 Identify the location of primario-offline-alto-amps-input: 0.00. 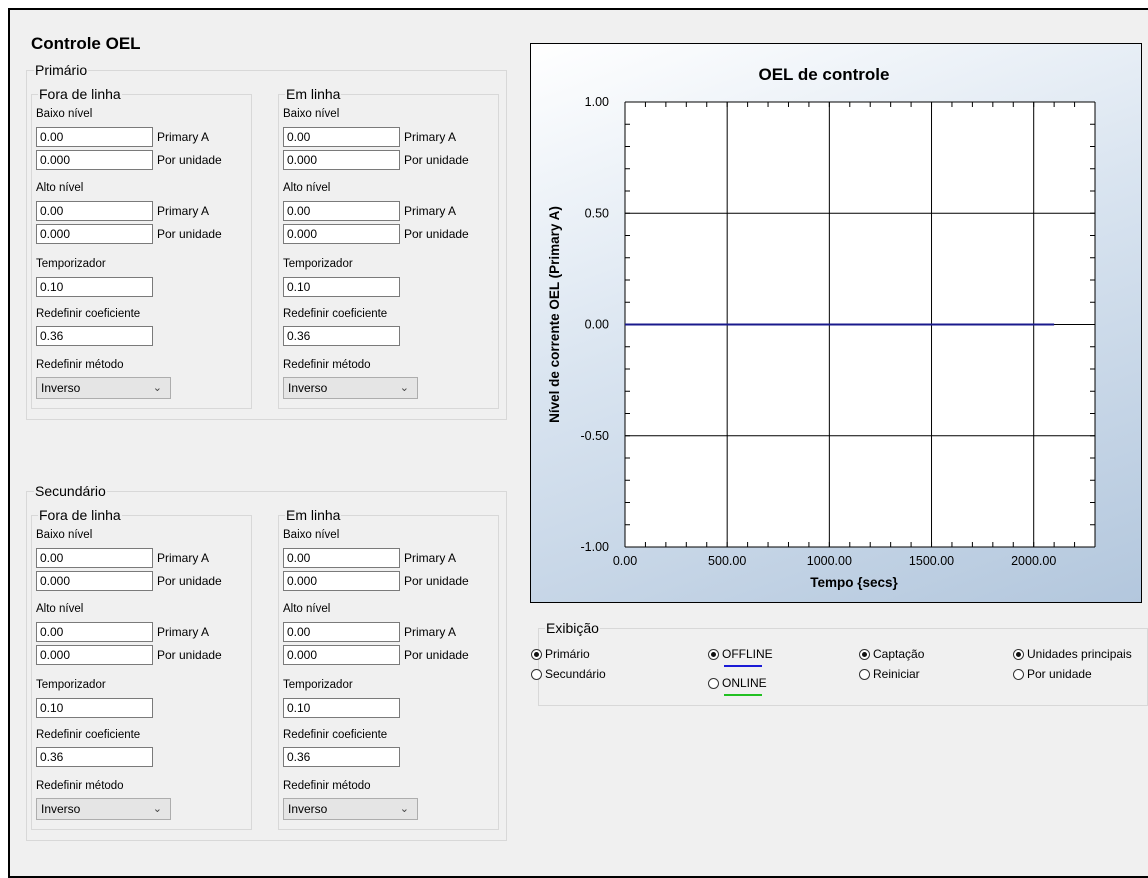
(94, 211).